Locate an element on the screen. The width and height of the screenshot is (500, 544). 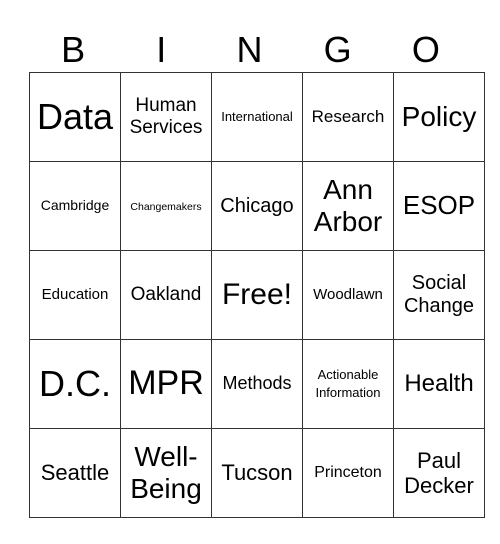
bingo-cell: Social Change is located at coordinates (439, 295).